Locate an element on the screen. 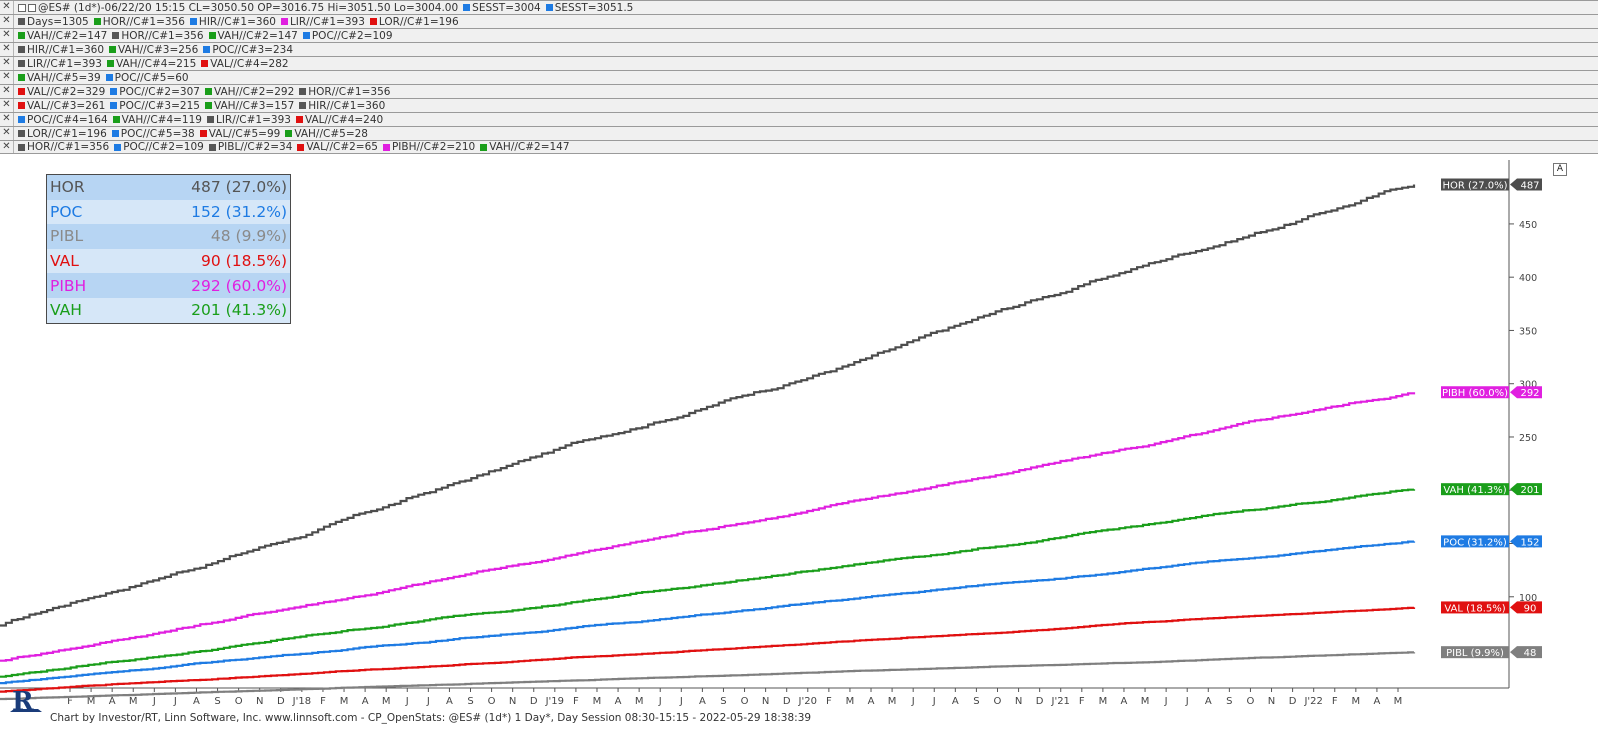 This screenshot has width=1598, height=741. header-row: ✕ VAH//C#5=39 POC//C#5=60 is located at coordinates (799, 77).